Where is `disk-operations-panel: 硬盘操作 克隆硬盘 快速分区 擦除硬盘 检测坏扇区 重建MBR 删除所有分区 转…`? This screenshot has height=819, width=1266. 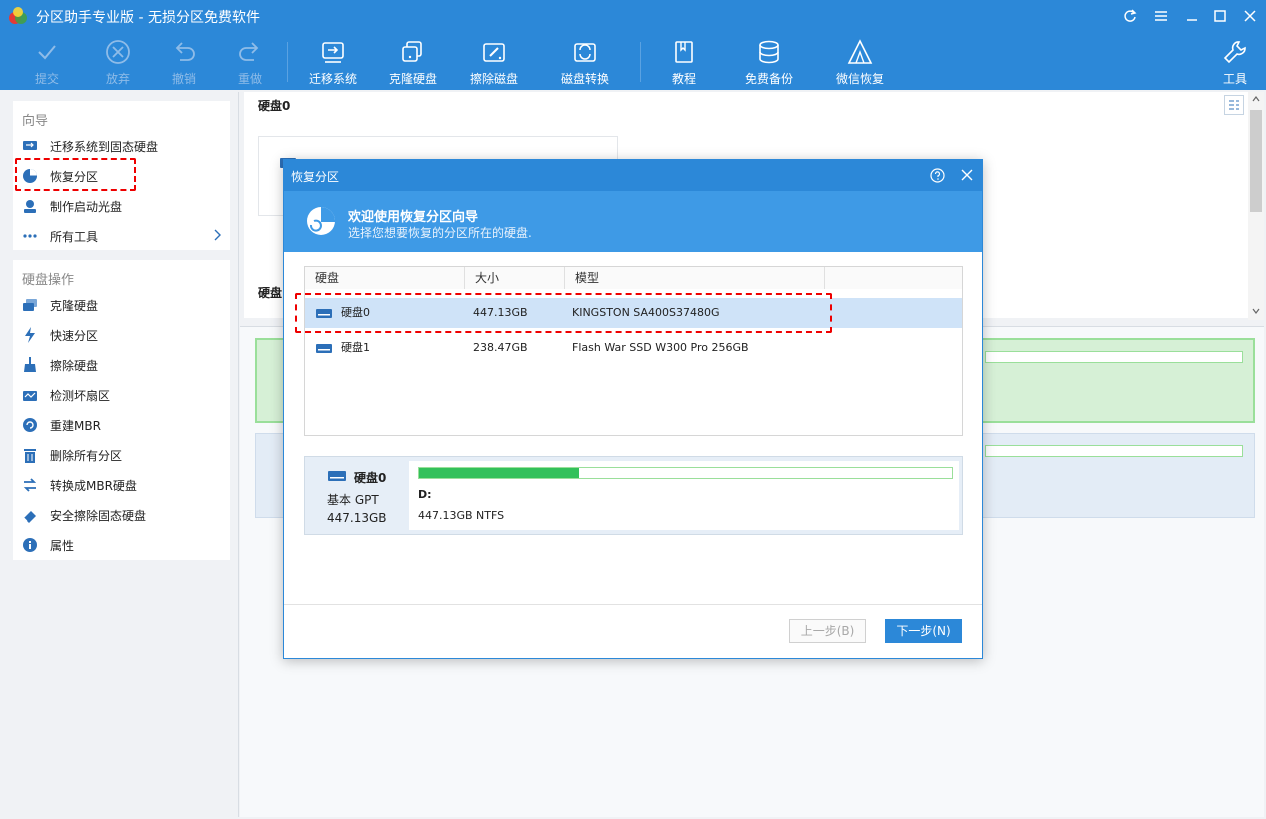 disk-operations-panel: 硬盘操作 克隆硬盘 快速分区 擦除硬盘 检测坏扇区 重建MBR 删除所有分区 转… is located at coordinates (121, 410).